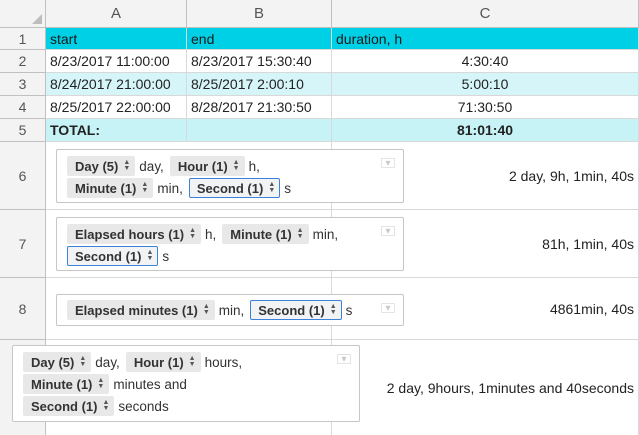 This screenshot has width=639, height=435. Describe the element at coordinates (259, 84) in the screenshot. I see `cell-end: 8/25/2017 2:00:10` at that location.